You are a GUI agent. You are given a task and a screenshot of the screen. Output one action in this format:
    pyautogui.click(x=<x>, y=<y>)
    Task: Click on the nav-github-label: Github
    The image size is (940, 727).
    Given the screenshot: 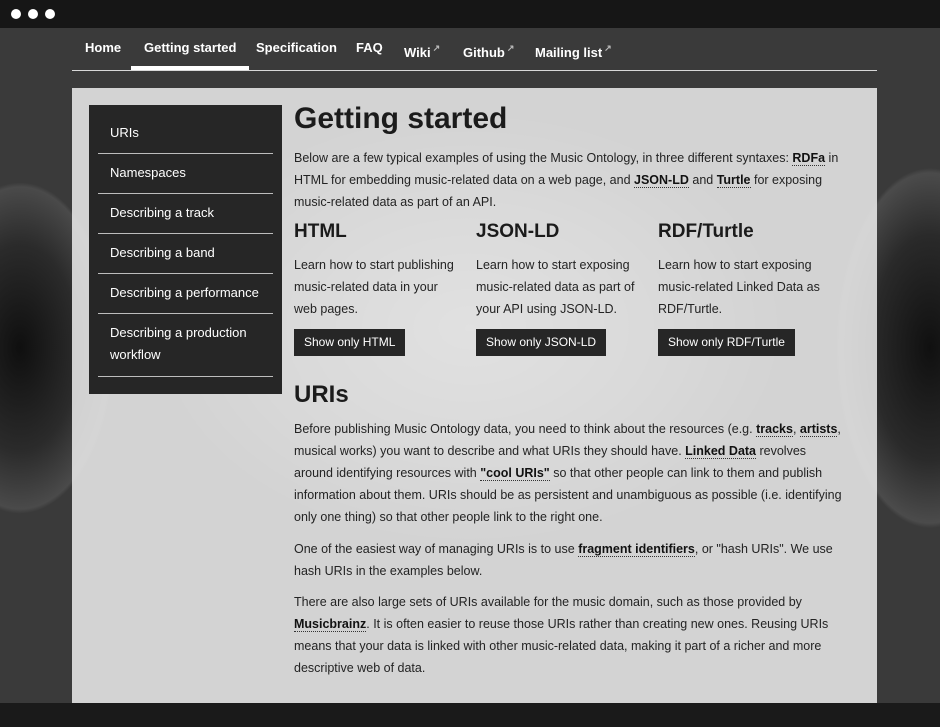 What is the action you would take?
    pyautogui.click(x=484, y=52)
    